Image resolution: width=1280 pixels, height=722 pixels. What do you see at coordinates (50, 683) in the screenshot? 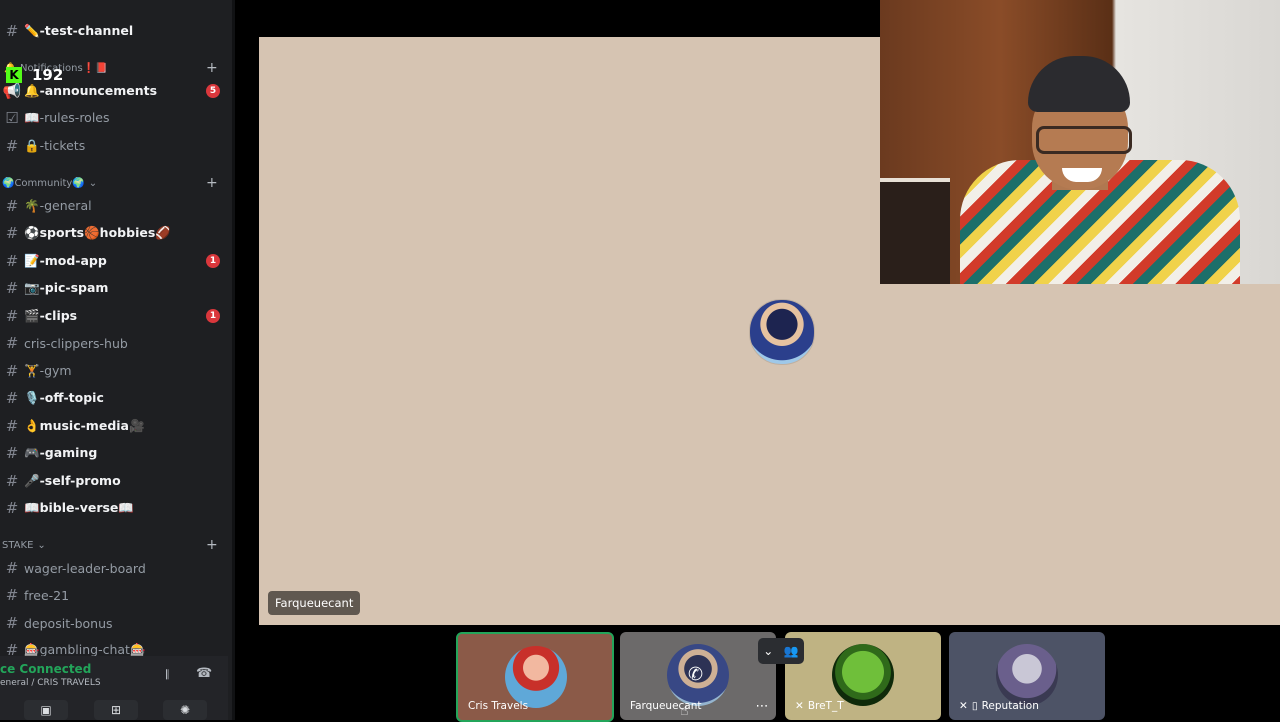
I see `voice-channel-path: eneral / CRIS TRAVELS` at bounding box center [50, 683].